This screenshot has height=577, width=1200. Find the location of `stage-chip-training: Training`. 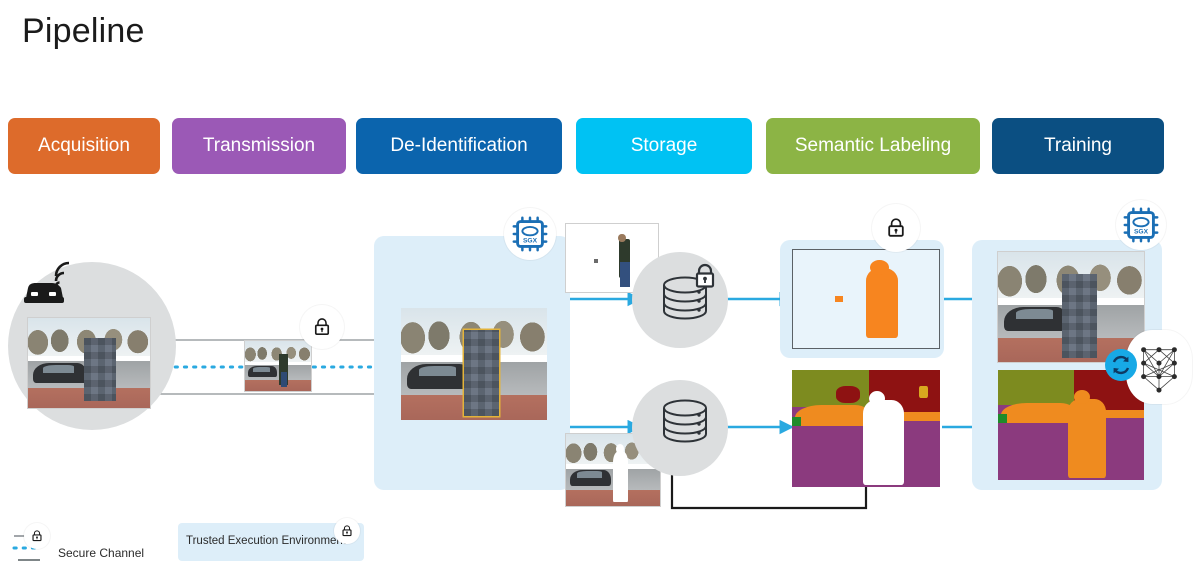

stage-chip-training: Training is located at coordinates (1078, 146).